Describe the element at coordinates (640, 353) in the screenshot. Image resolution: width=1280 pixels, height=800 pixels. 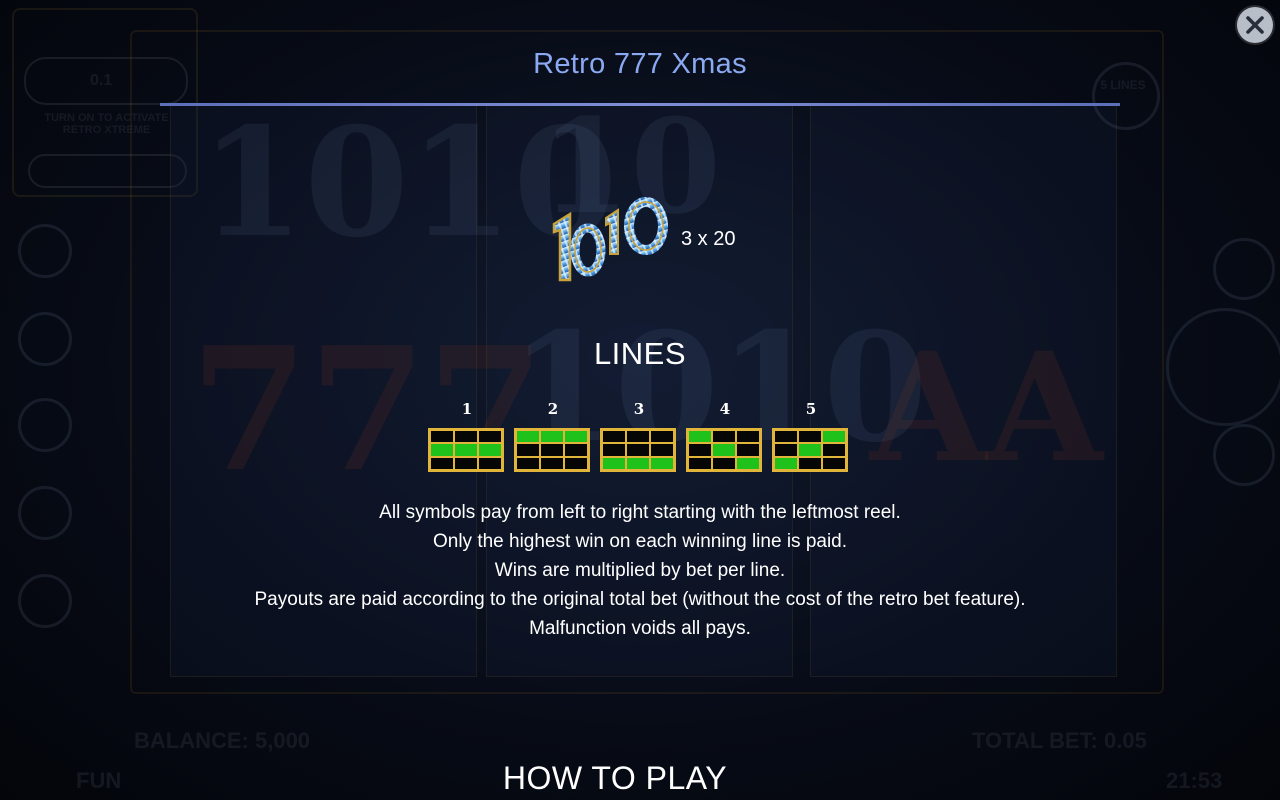
I see `lines-heading: LINES` at that location.